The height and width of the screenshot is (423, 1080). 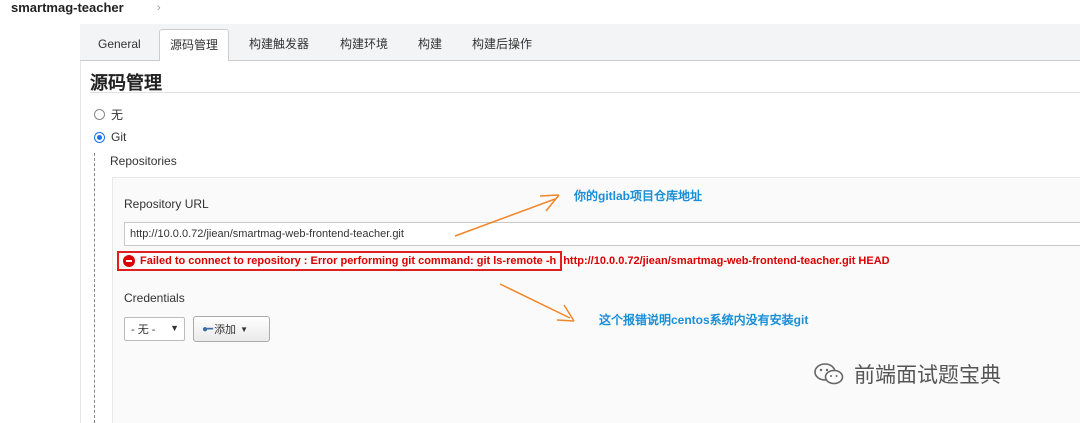 I want to click on tab-build-triggers: 构建触发器, so click(x=279, y=46).